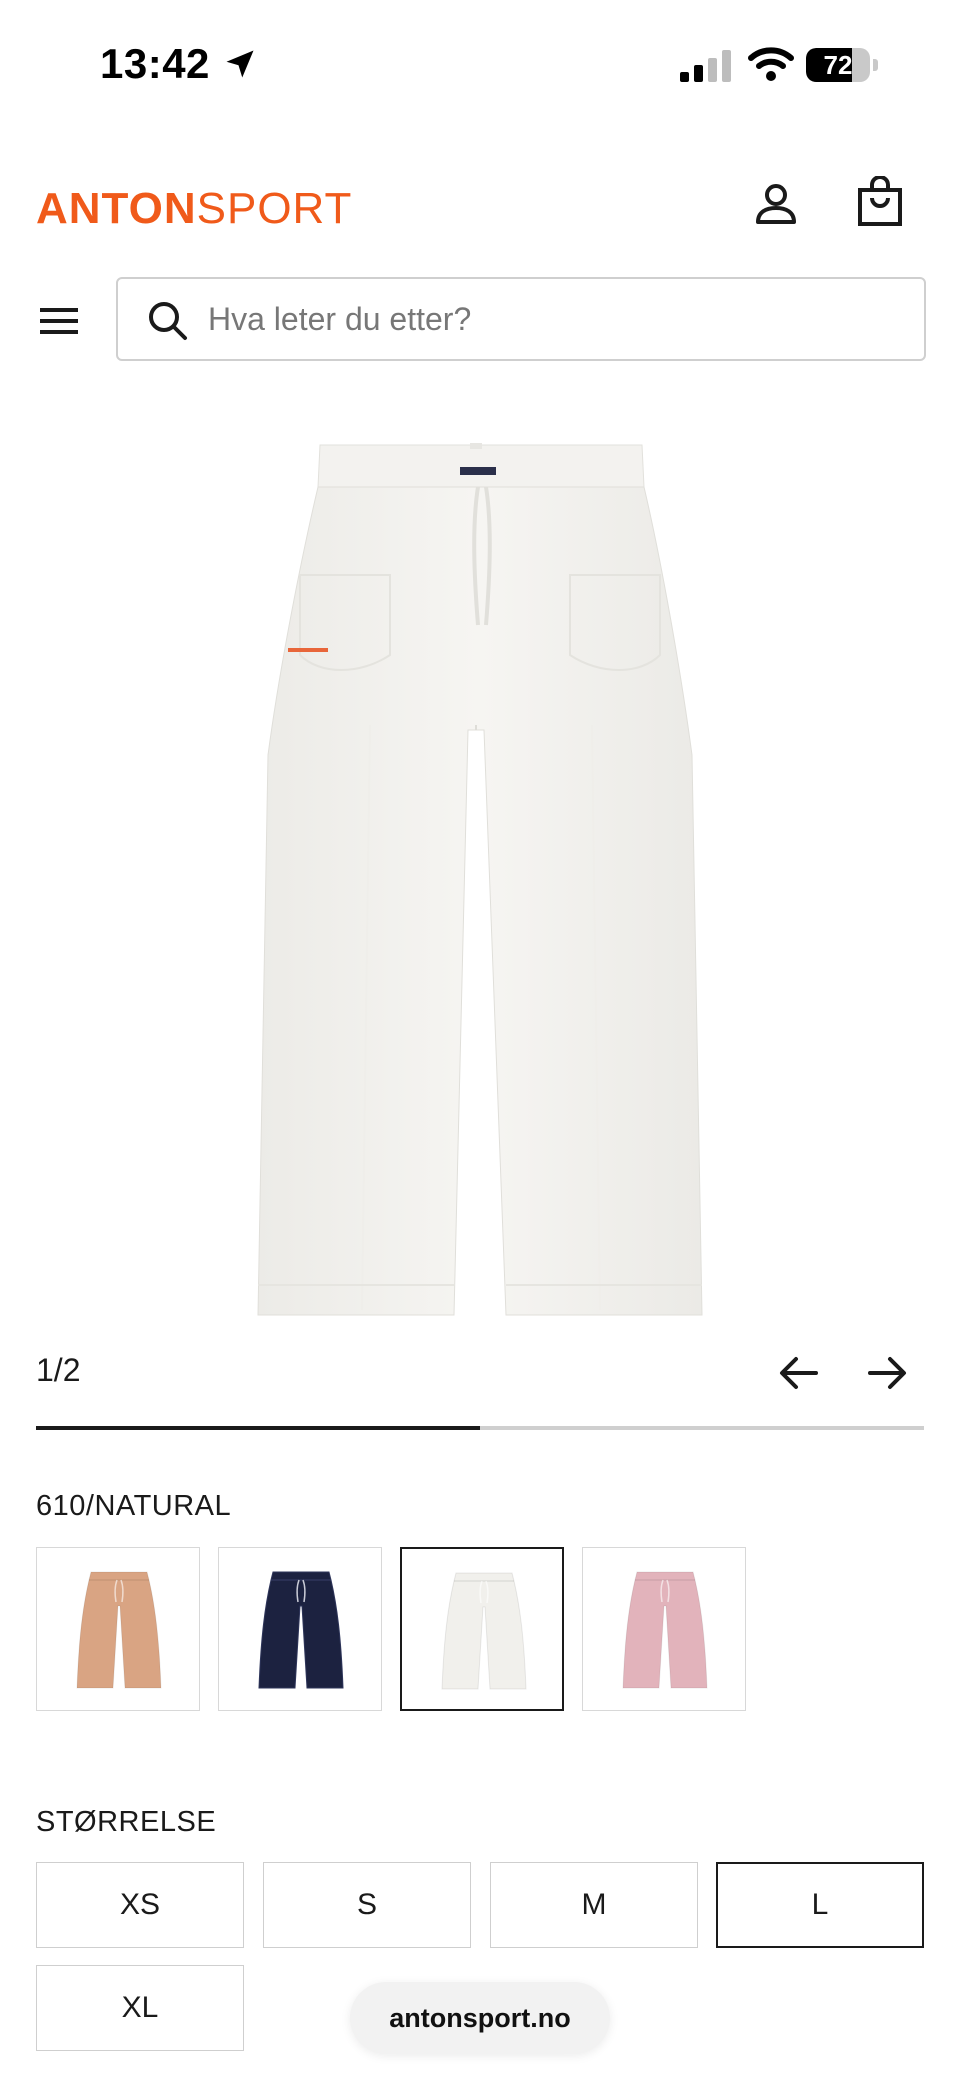 This screenshot has width=960, height=2081. I want to click on signal-icon, so click(705, 66).